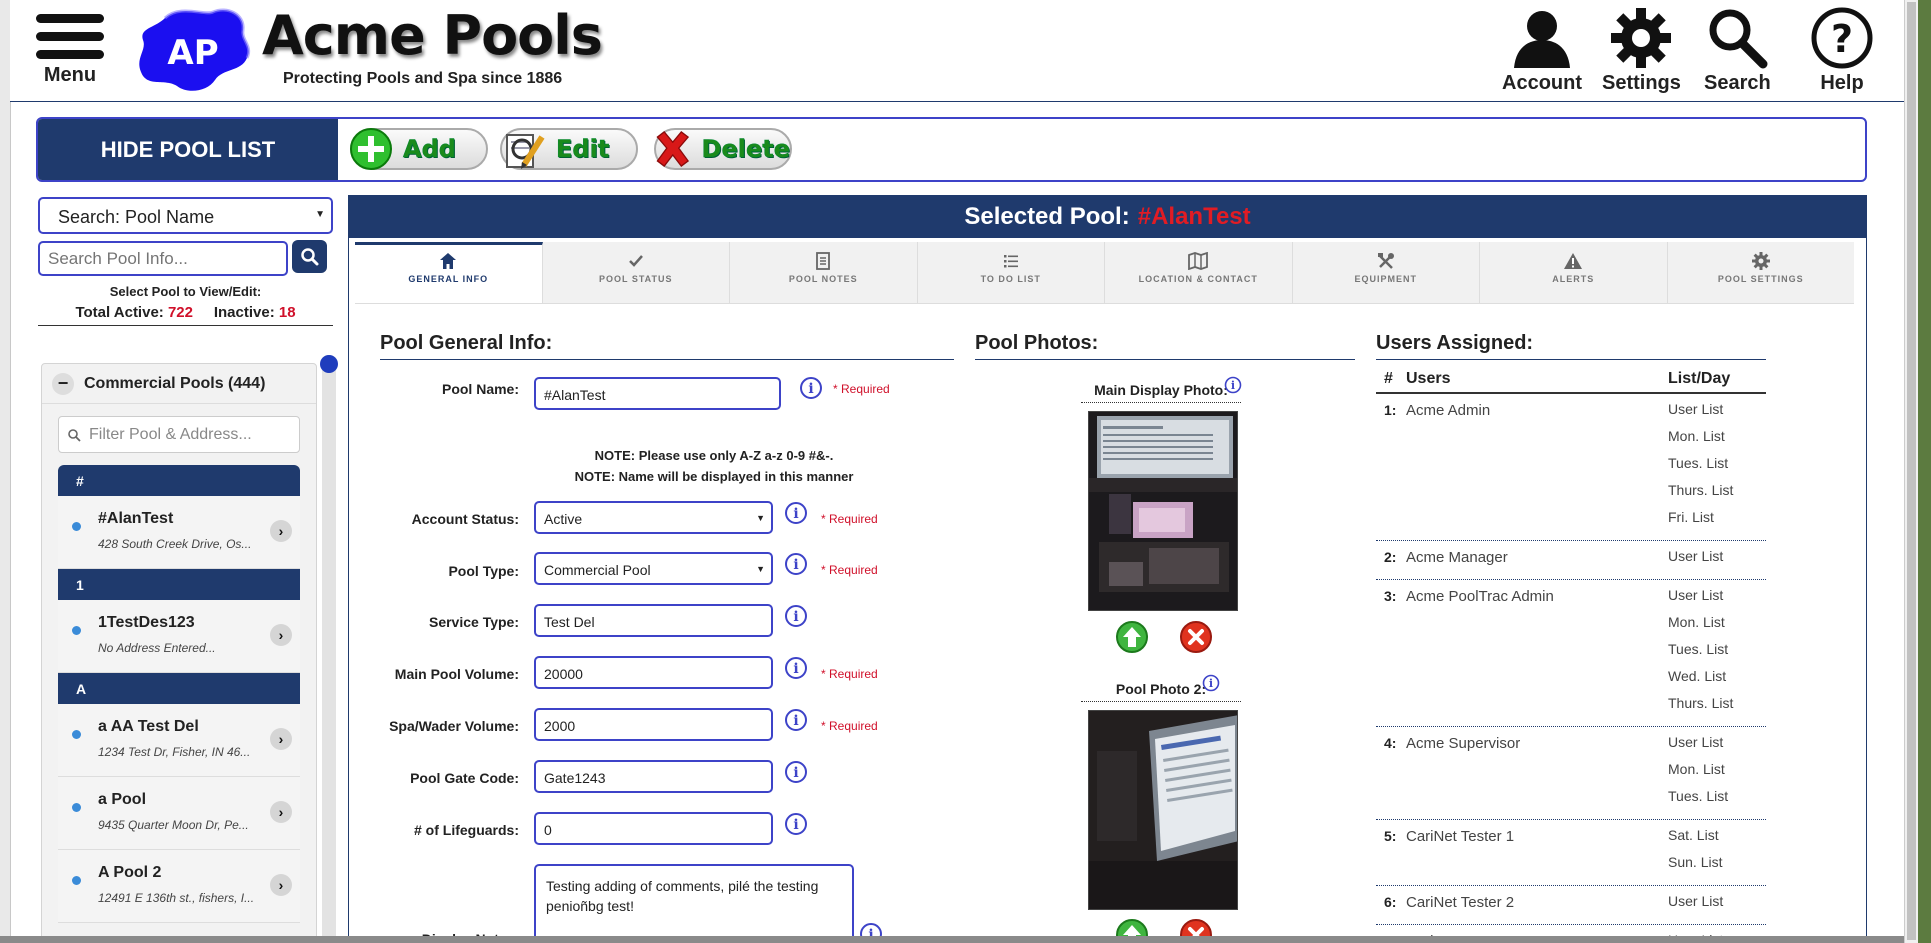  Describe the element at coordinates (1571, 380) in the screenshot. I see `users-table-header: # Users List/Day` at that location.